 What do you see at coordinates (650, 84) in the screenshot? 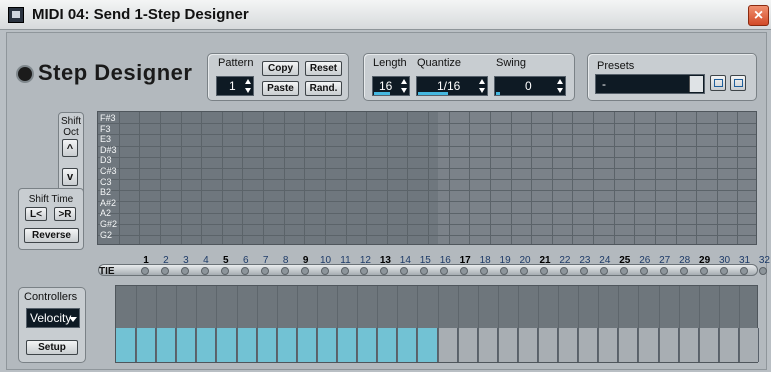
I see `presets-dropdown: -` at bounding box center [650, 84].